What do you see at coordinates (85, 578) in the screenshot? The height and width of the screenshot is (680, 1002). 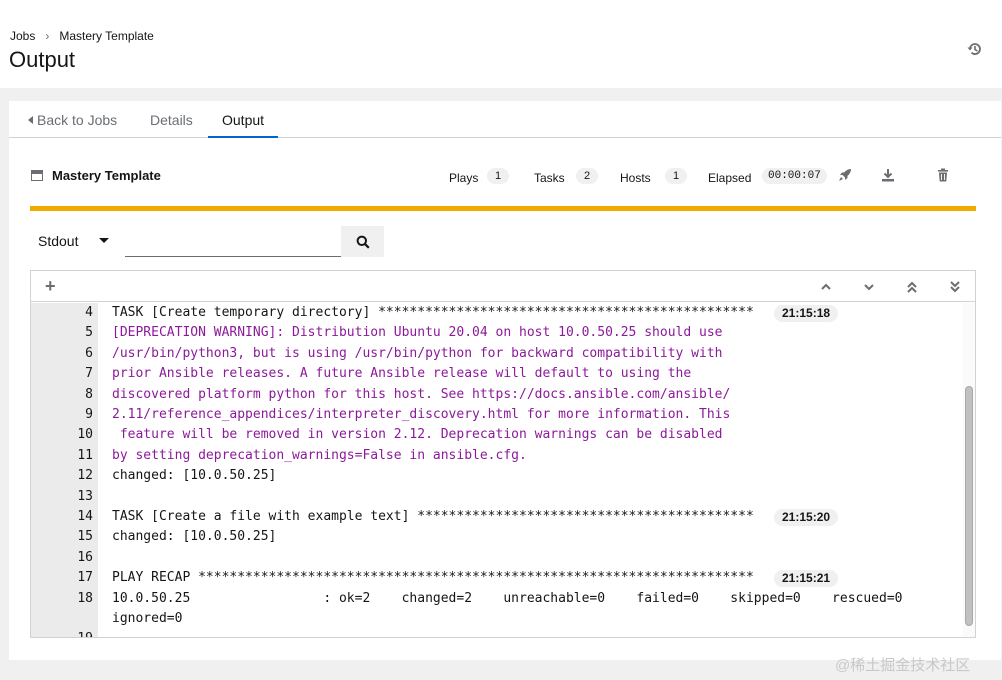 I see `line-number: 17` at bounding box center [85, 578].